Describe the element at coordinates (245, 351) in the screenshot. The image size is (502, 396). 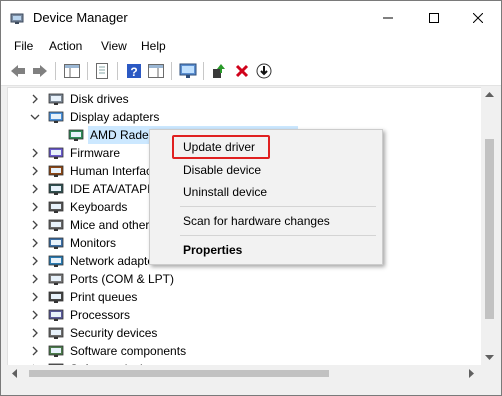
I see `tree-category-row: Software components` at that location.